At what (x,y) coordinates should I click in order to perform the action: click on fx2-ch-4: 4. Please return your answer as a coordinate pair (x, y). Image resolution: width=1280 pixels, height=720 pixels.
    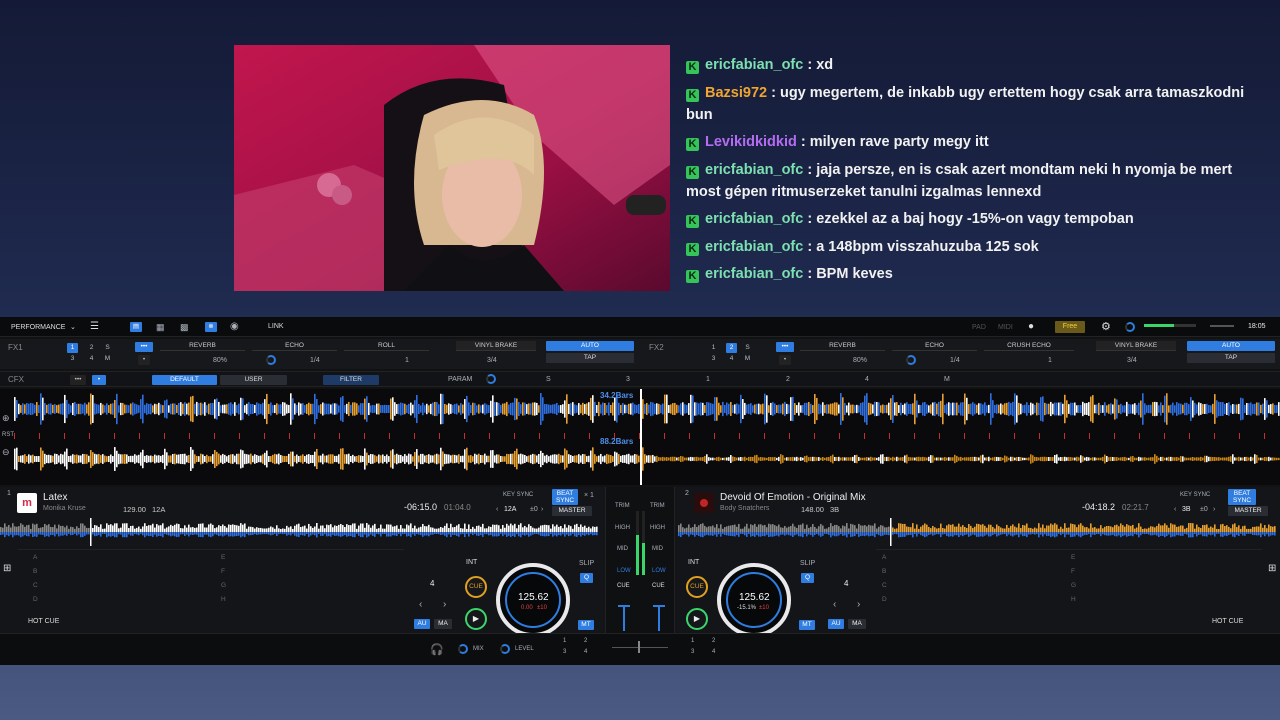
    Looking at the image, I should click on (731, 359).